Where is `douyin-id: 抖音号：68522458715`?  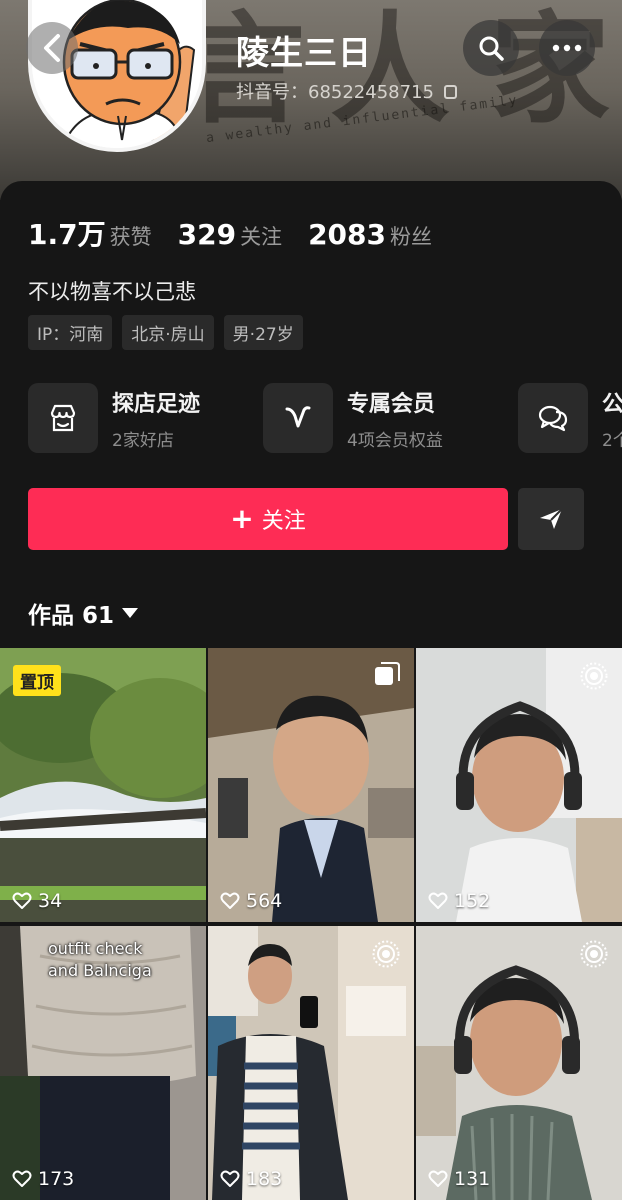
douyin-id: 抖音号：68522458715 is located at coordinates (346, 91).